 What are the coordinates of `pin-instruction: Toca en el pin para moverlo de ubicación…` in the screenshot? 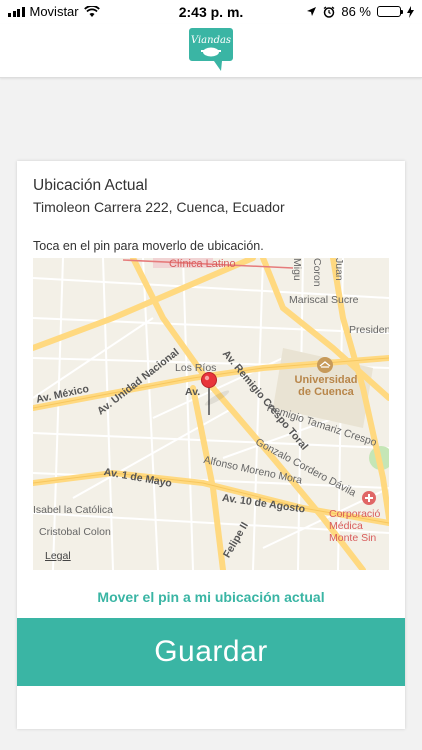 It's located at (148, 246).